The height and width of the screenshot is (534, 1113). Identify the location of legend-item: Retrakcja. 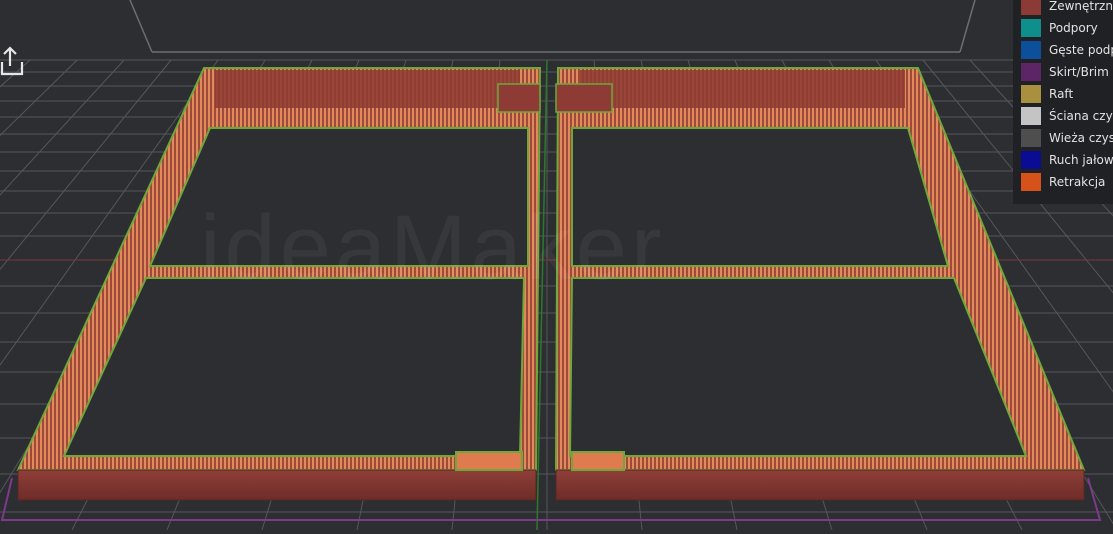
(1067, 182).